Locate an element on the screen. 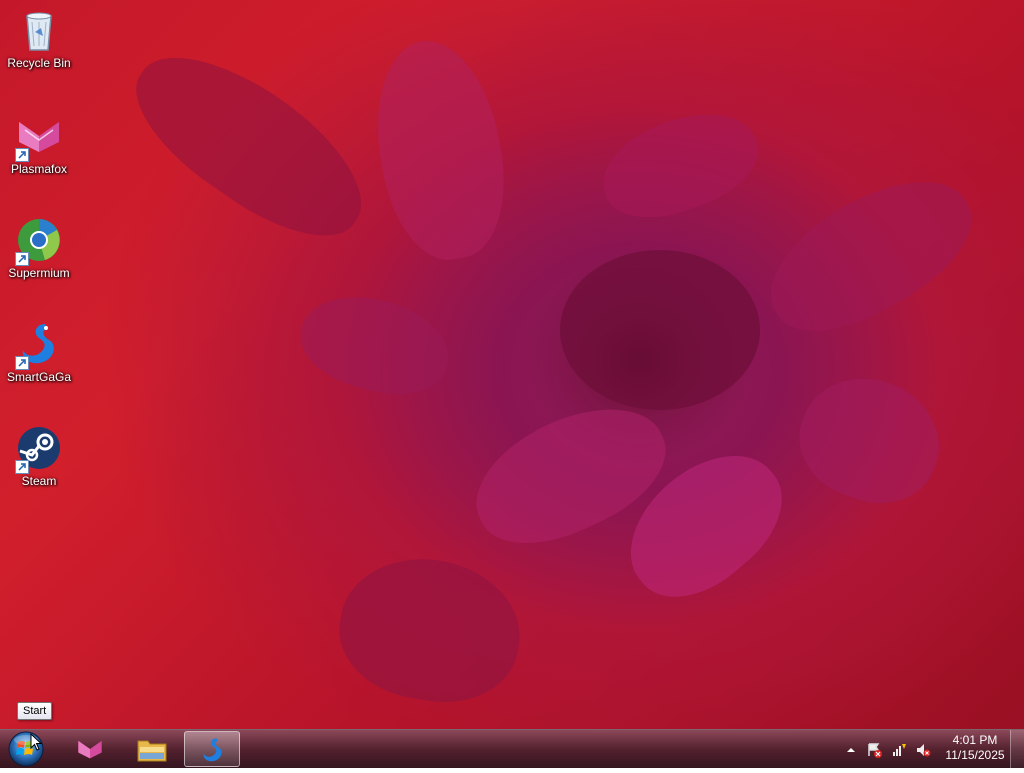 The width and height of the screenshot is (1024, 773). desktop-icon-steam: Steam is located at coordinates (39, 456).